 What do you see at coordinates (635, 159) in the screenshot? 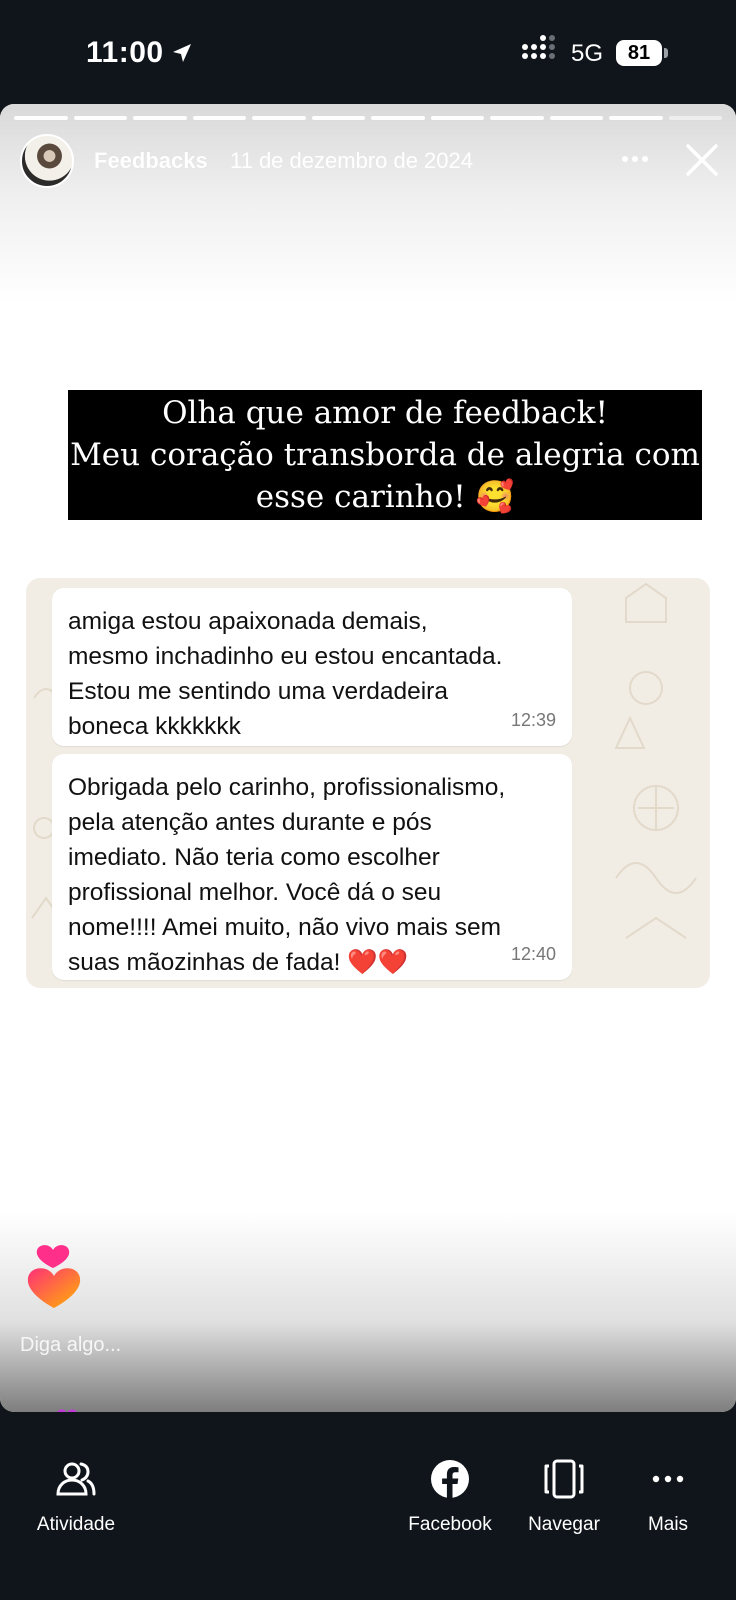
I see `more-options-icon` at bounding box center [635, 159].